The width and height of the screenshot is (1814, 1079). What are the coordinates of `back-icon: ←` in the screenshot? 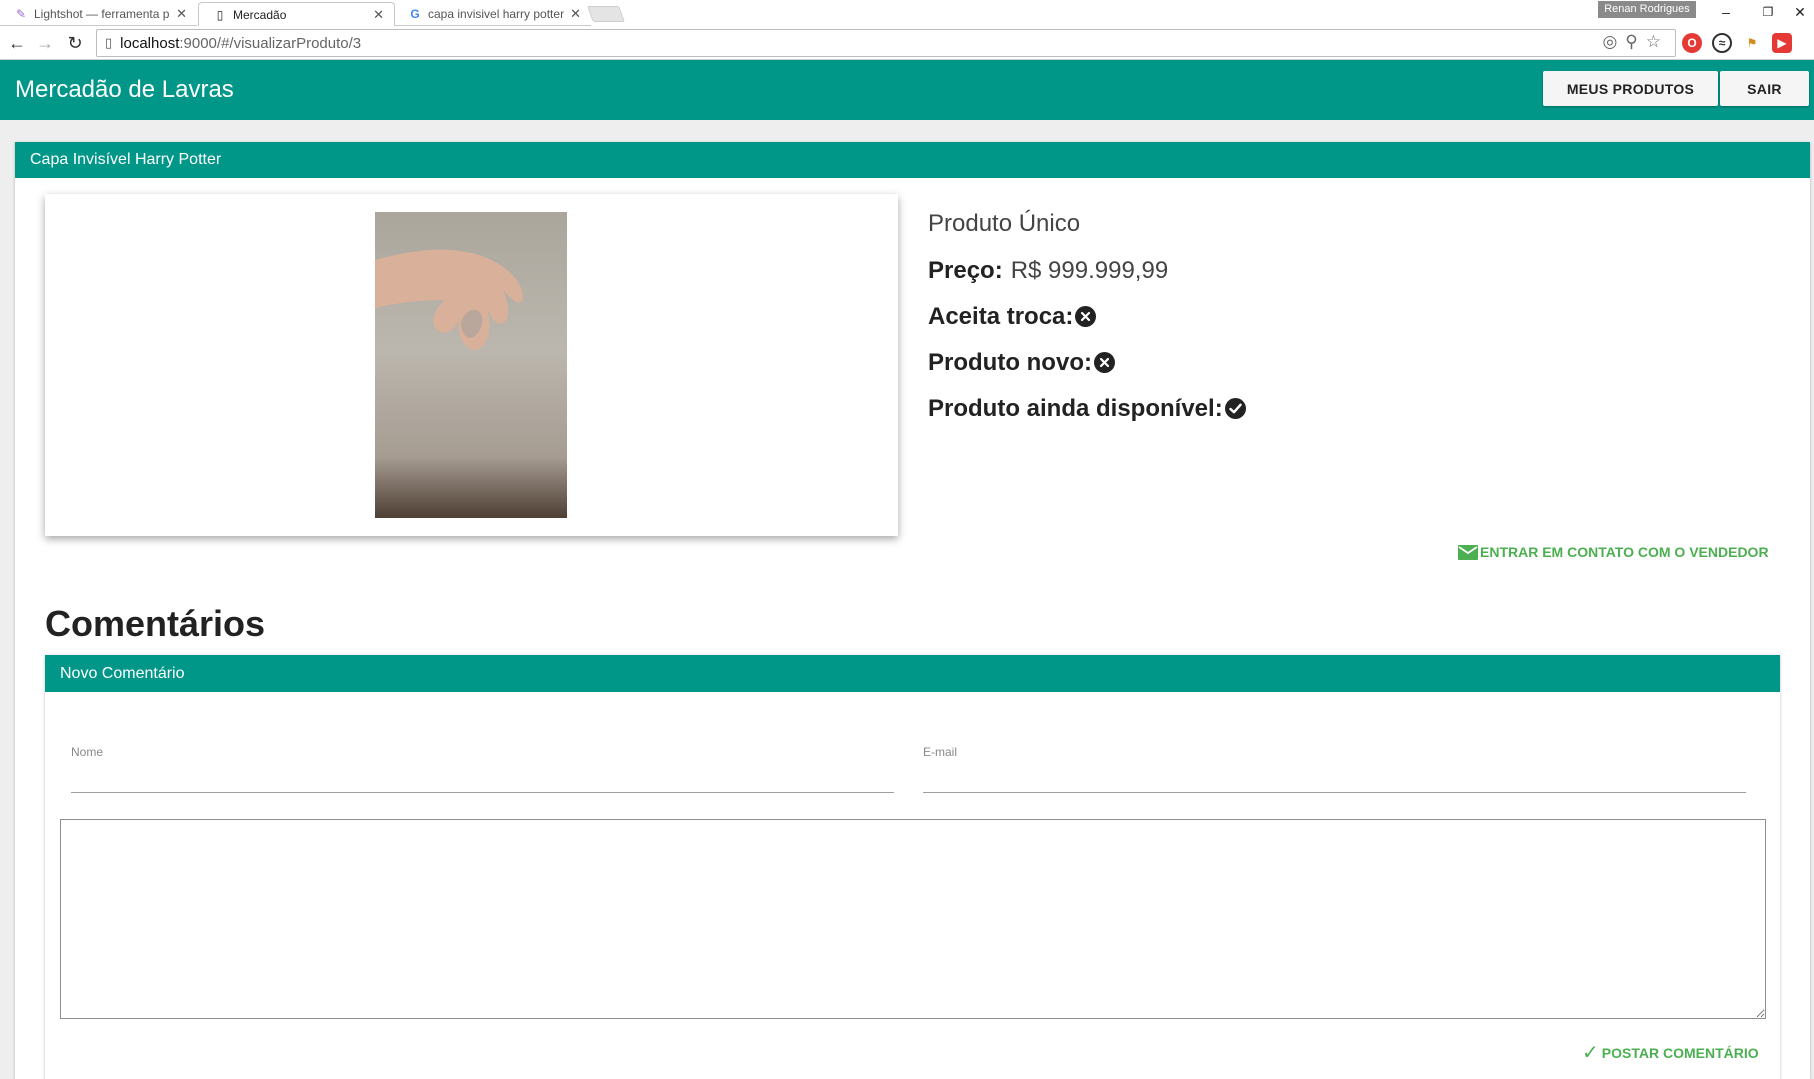 It's located at (17, 43).